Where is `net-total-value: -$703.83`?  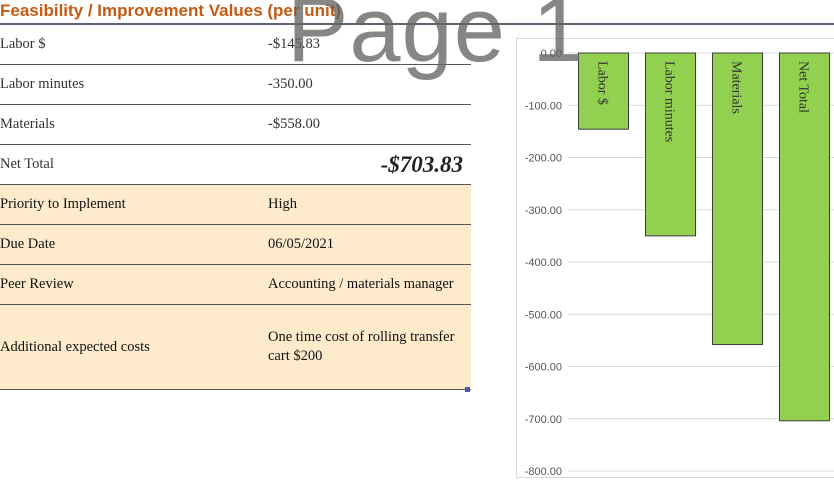
net-total-value: -$703.83 is located at coordinates (421, 164).